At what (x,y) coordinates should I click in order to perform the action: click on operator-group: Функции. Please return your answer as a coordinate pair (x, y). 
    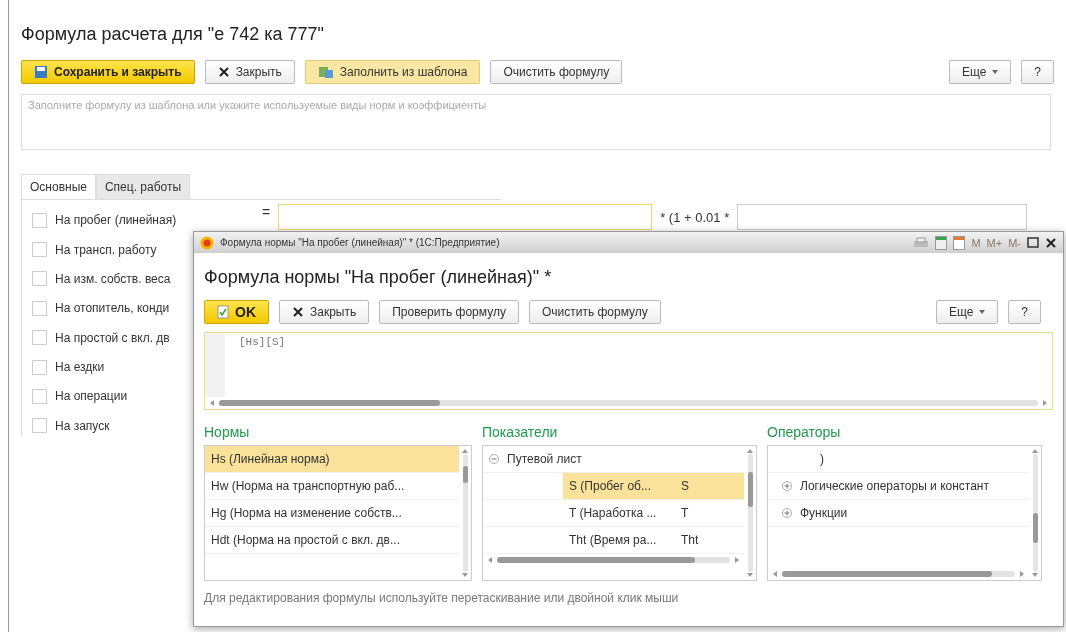
    Looking at the image, I should click on (824, 513).